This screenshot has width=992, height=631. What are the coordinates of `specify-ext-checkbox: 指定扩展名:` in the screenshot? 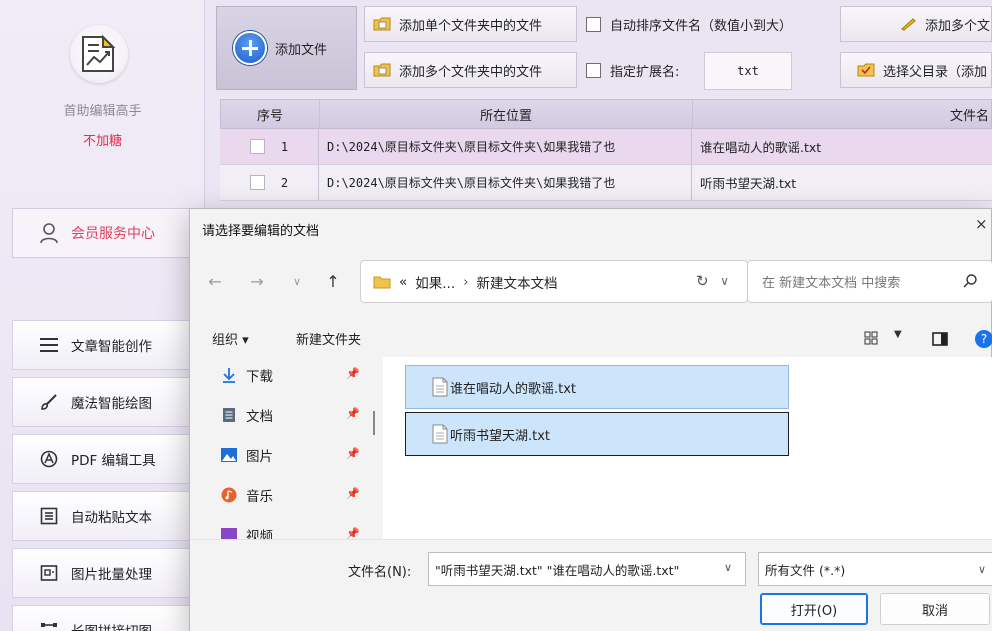 It's located at (632, 70).